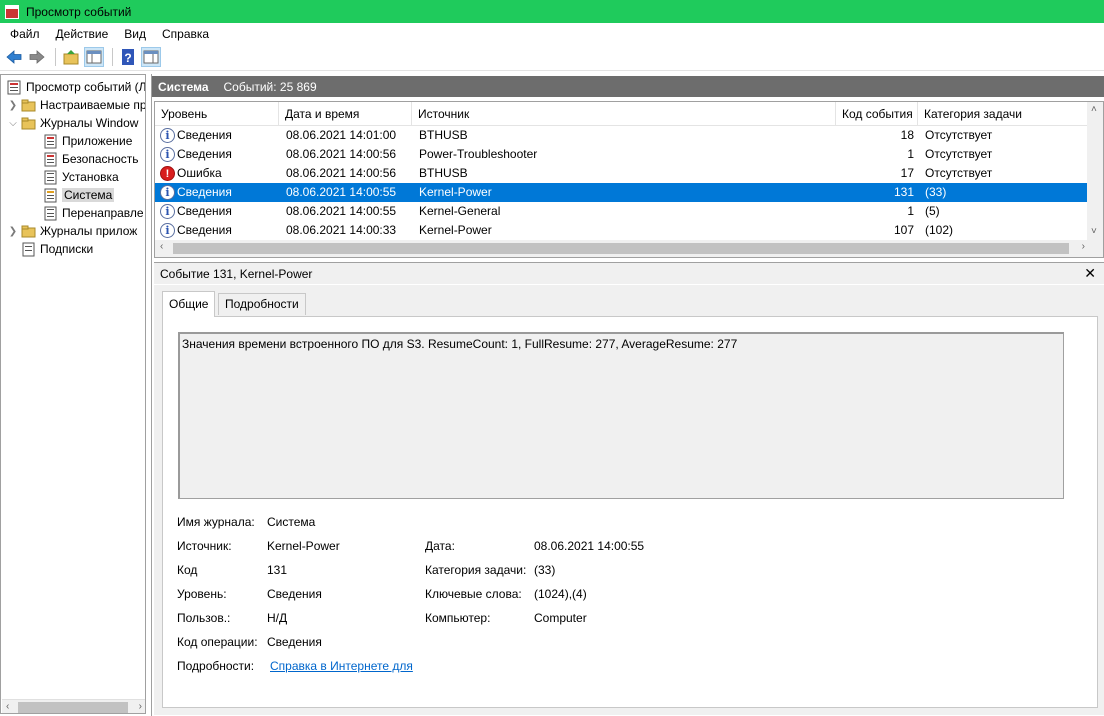  What do you see at coordinates (341, 666) in the screenshot?
I see `online-help-link: Справка в Интернете для` at bounding box center [341, 666].